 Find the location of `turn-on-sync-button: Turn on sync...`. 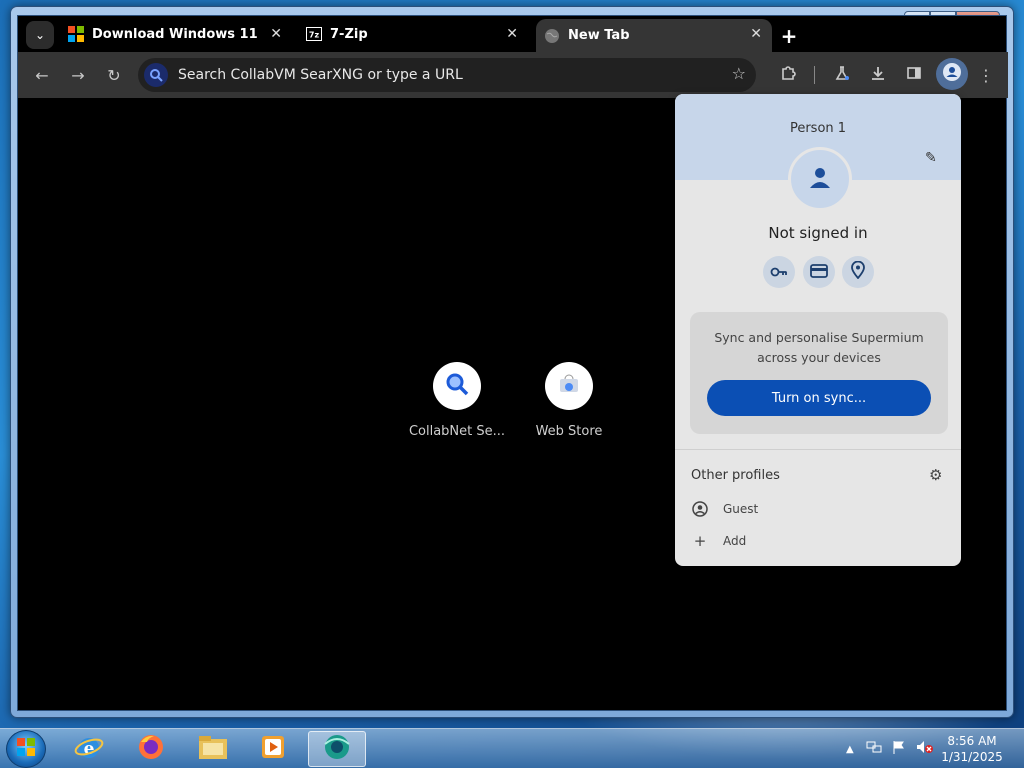

turn-on-sync-button: Turn on sync... is located at coordinates (819, 398).